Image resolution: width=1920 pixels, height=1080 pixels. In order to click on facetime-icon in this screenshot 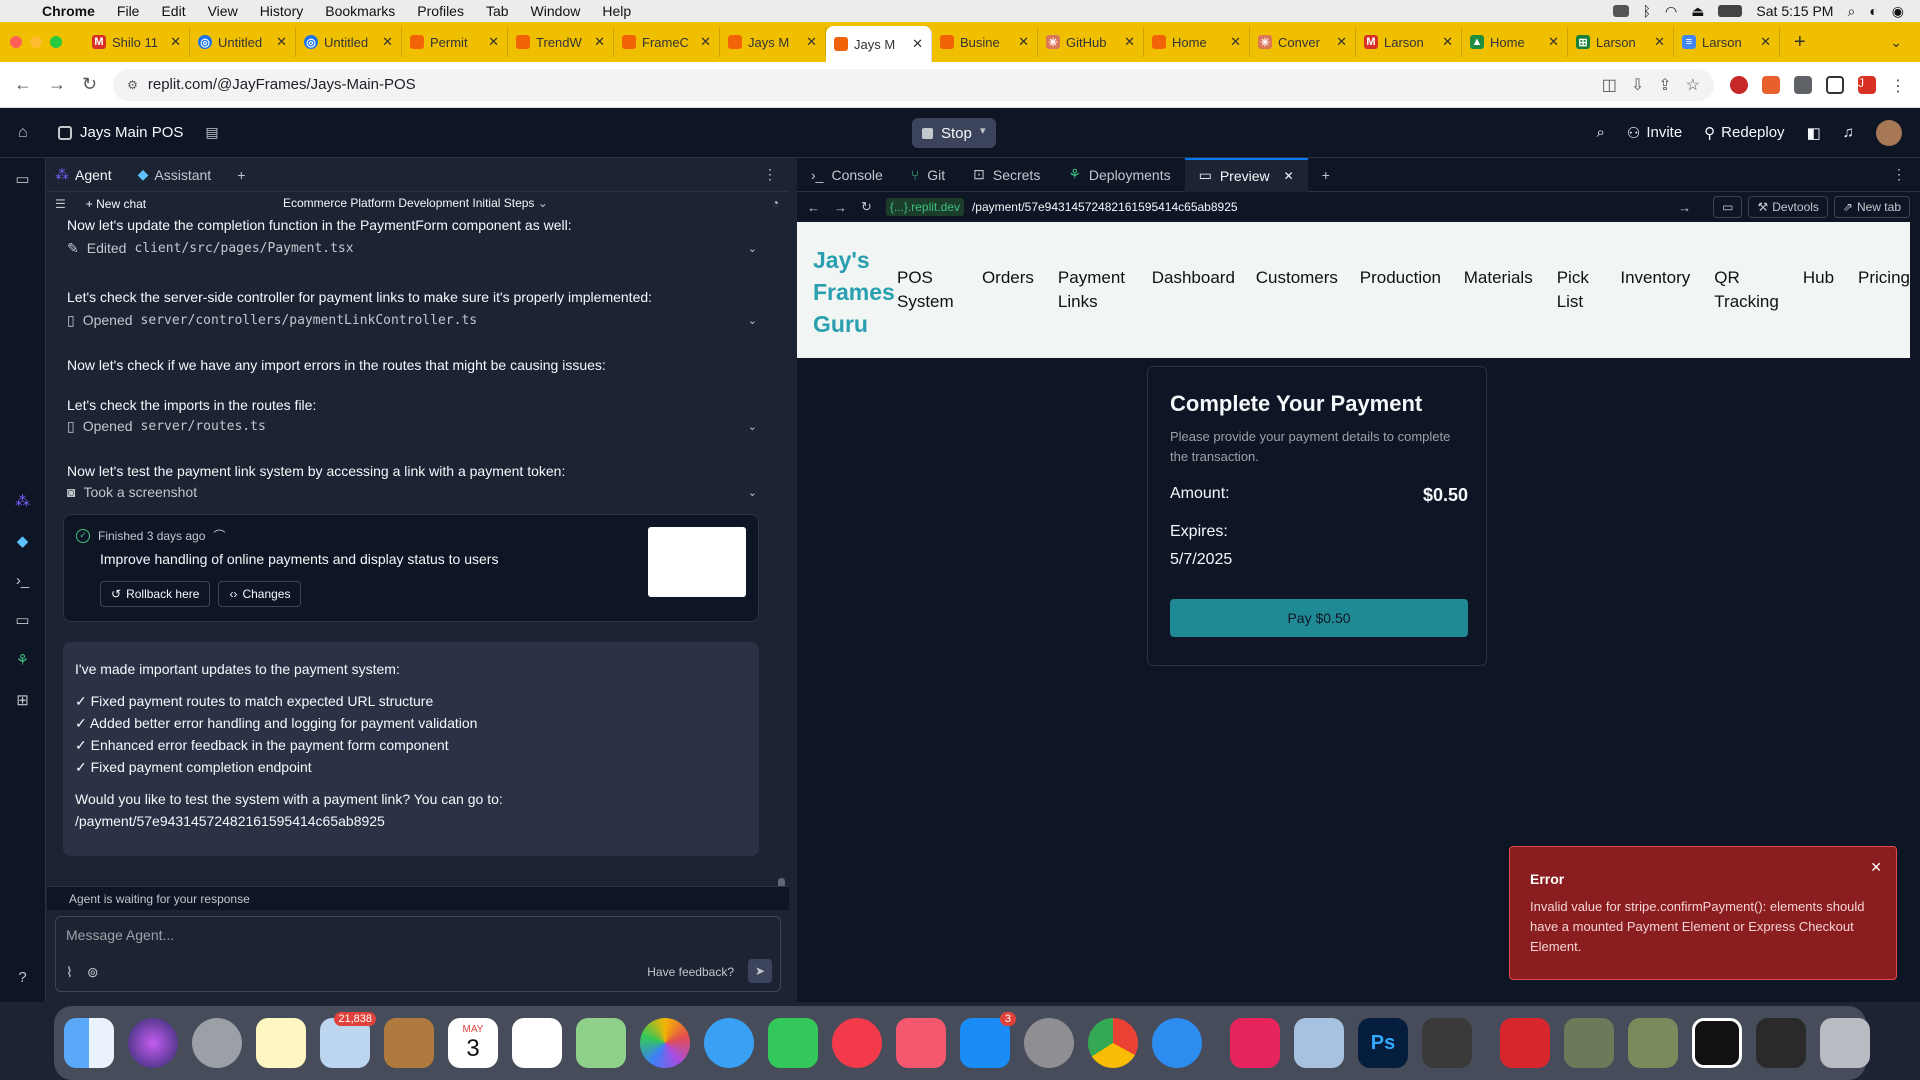, I will do `click(793, 1043)`.